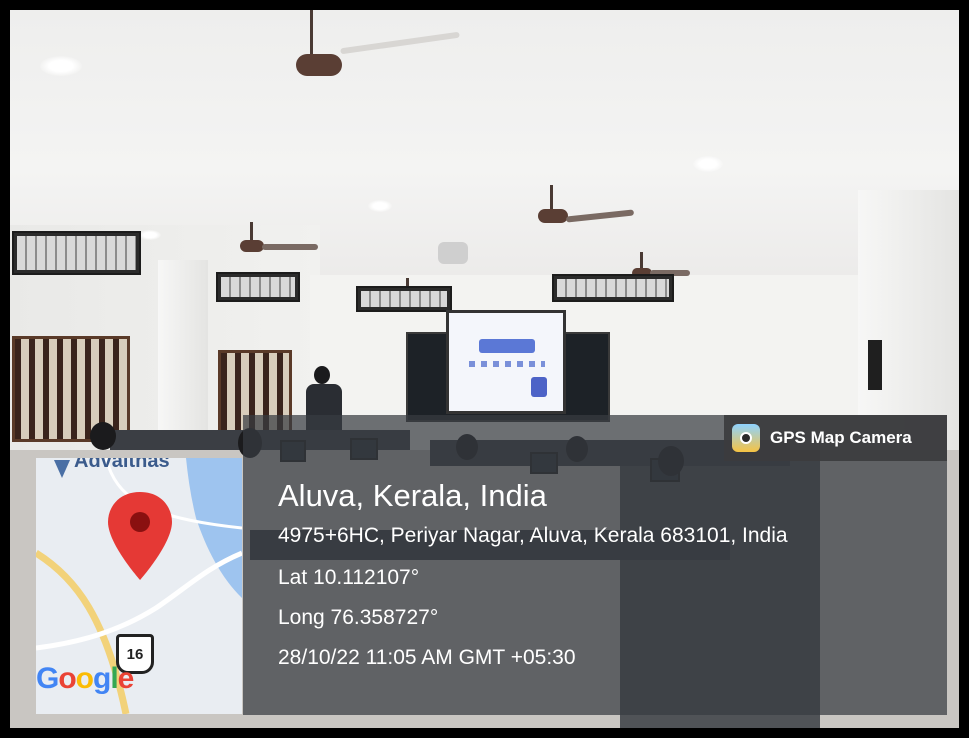  Describe the element at coordinates (183, 355) in the screenshot. I see `left-pillar` at that location.